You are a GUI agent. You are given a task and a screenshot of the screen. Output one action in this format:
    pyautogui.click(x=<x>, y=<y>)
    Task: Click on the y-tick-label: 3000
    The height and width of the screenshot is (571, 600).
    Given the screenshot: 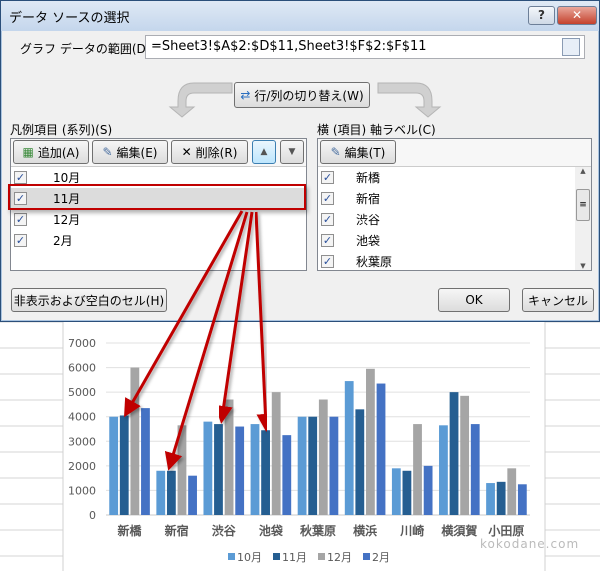 What is the action you would take?
    pyautogui.click(x=82, y=441)
    